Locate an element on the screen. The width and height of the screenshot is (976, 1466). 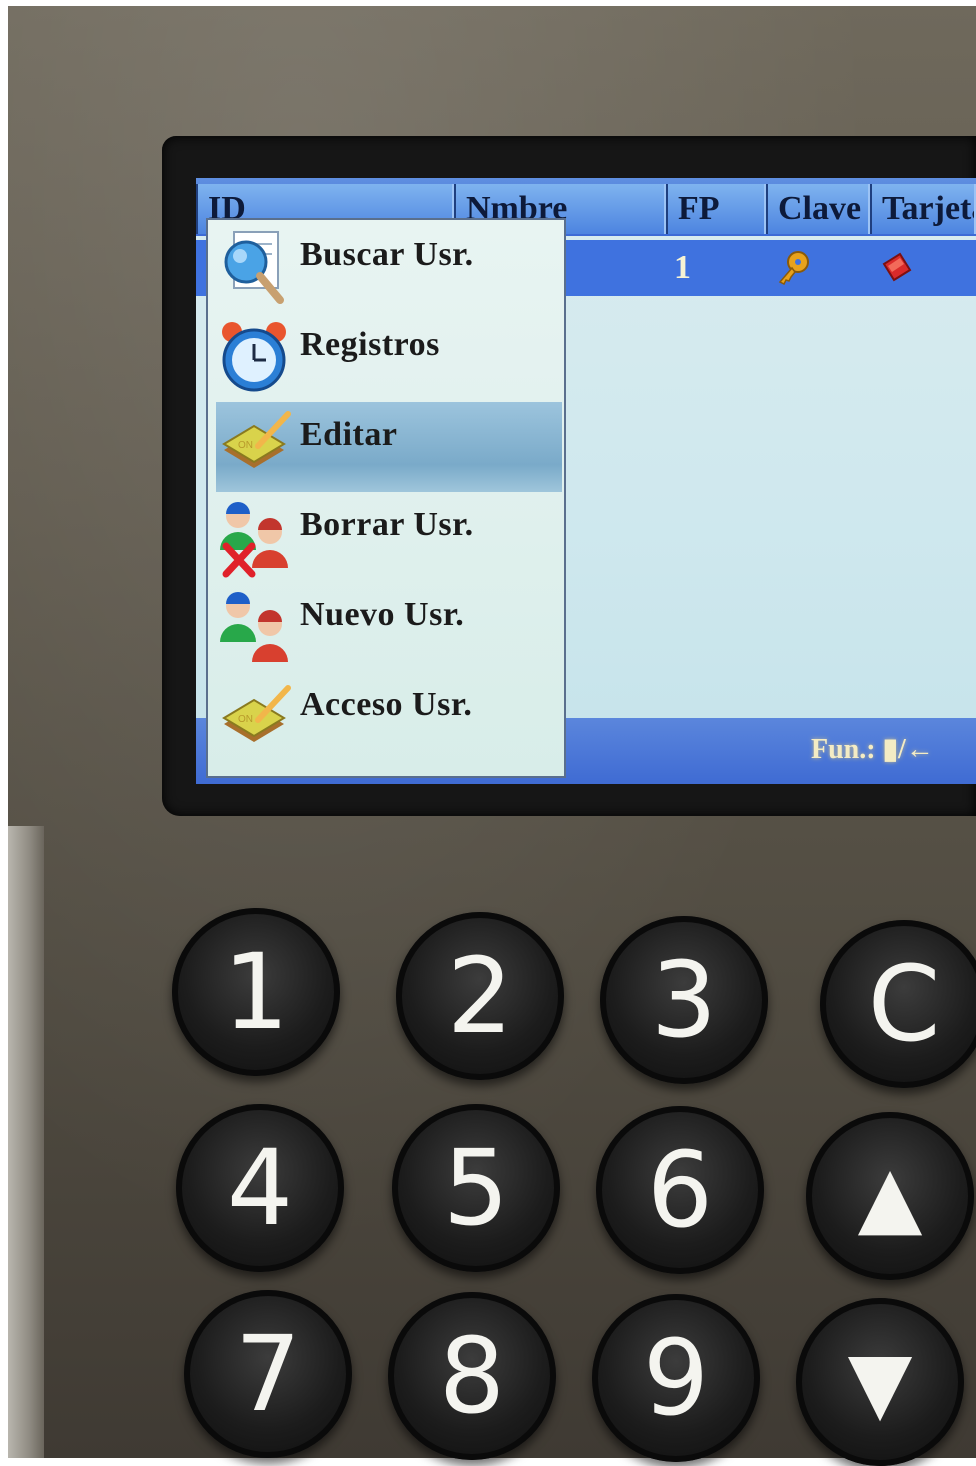
menu-item-label: Acceso Usr. is located at coordinates (386, 704).